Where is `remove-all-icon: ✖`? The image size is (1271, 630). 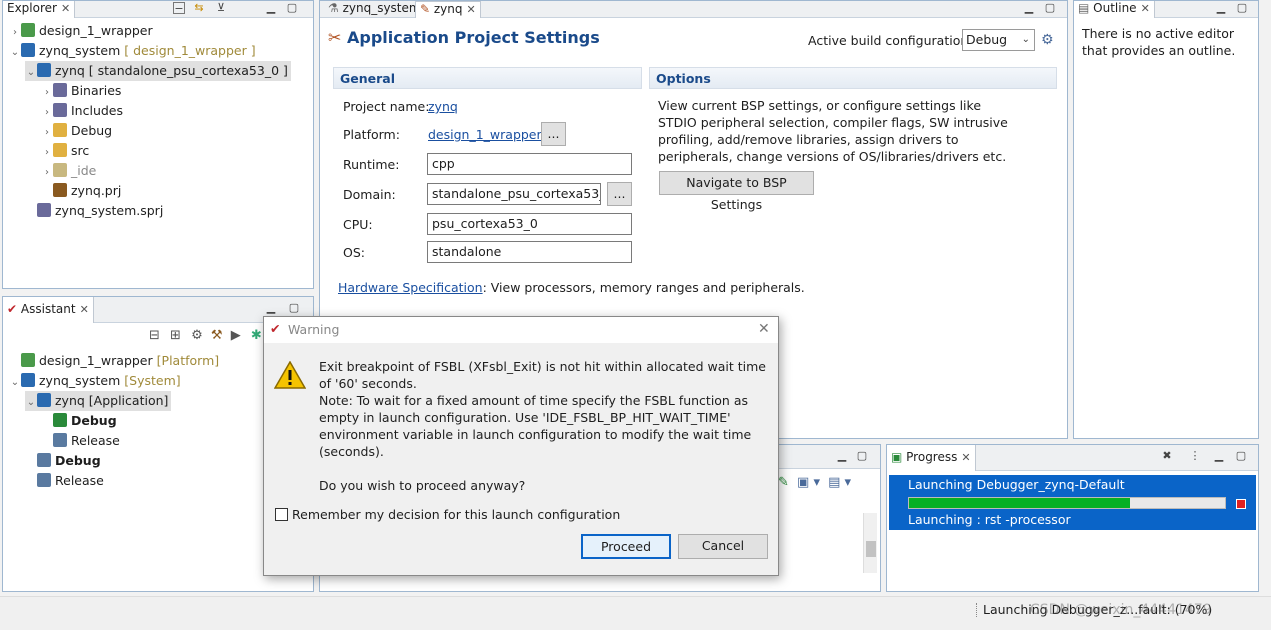 remove-all-icon: ✖ is located at coordinates (1167, 456).